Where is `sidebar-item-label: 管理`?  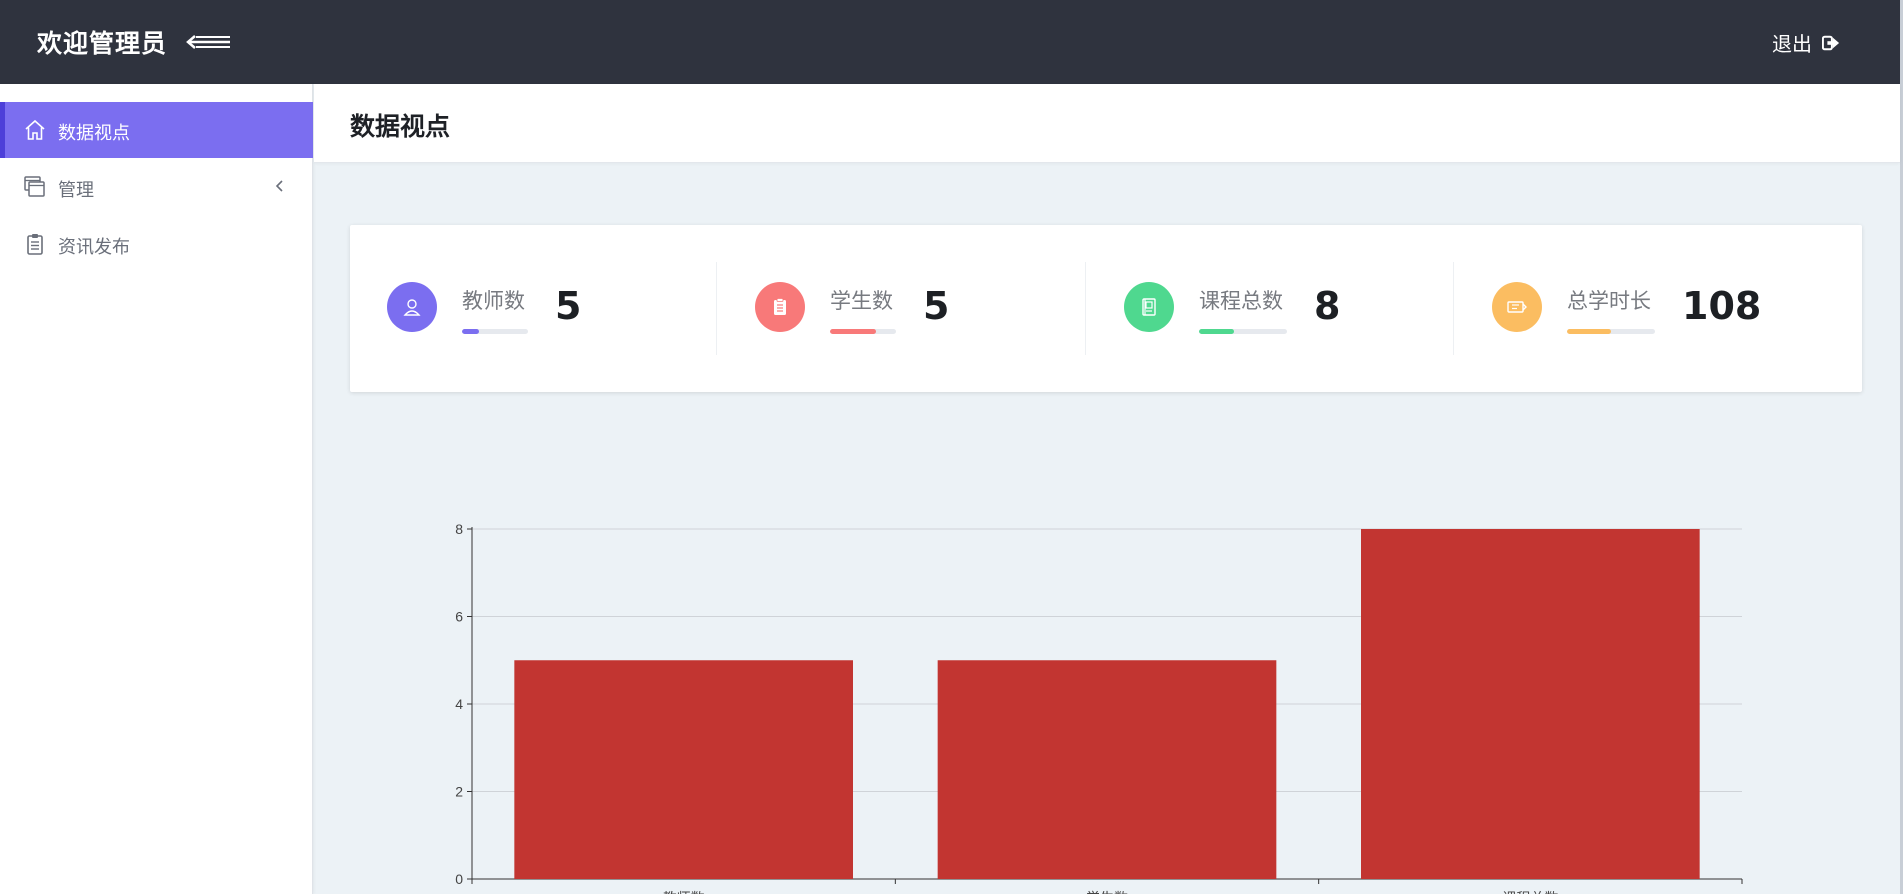 sidebar-item-label: 管理 is located at coordinates (76, 190).